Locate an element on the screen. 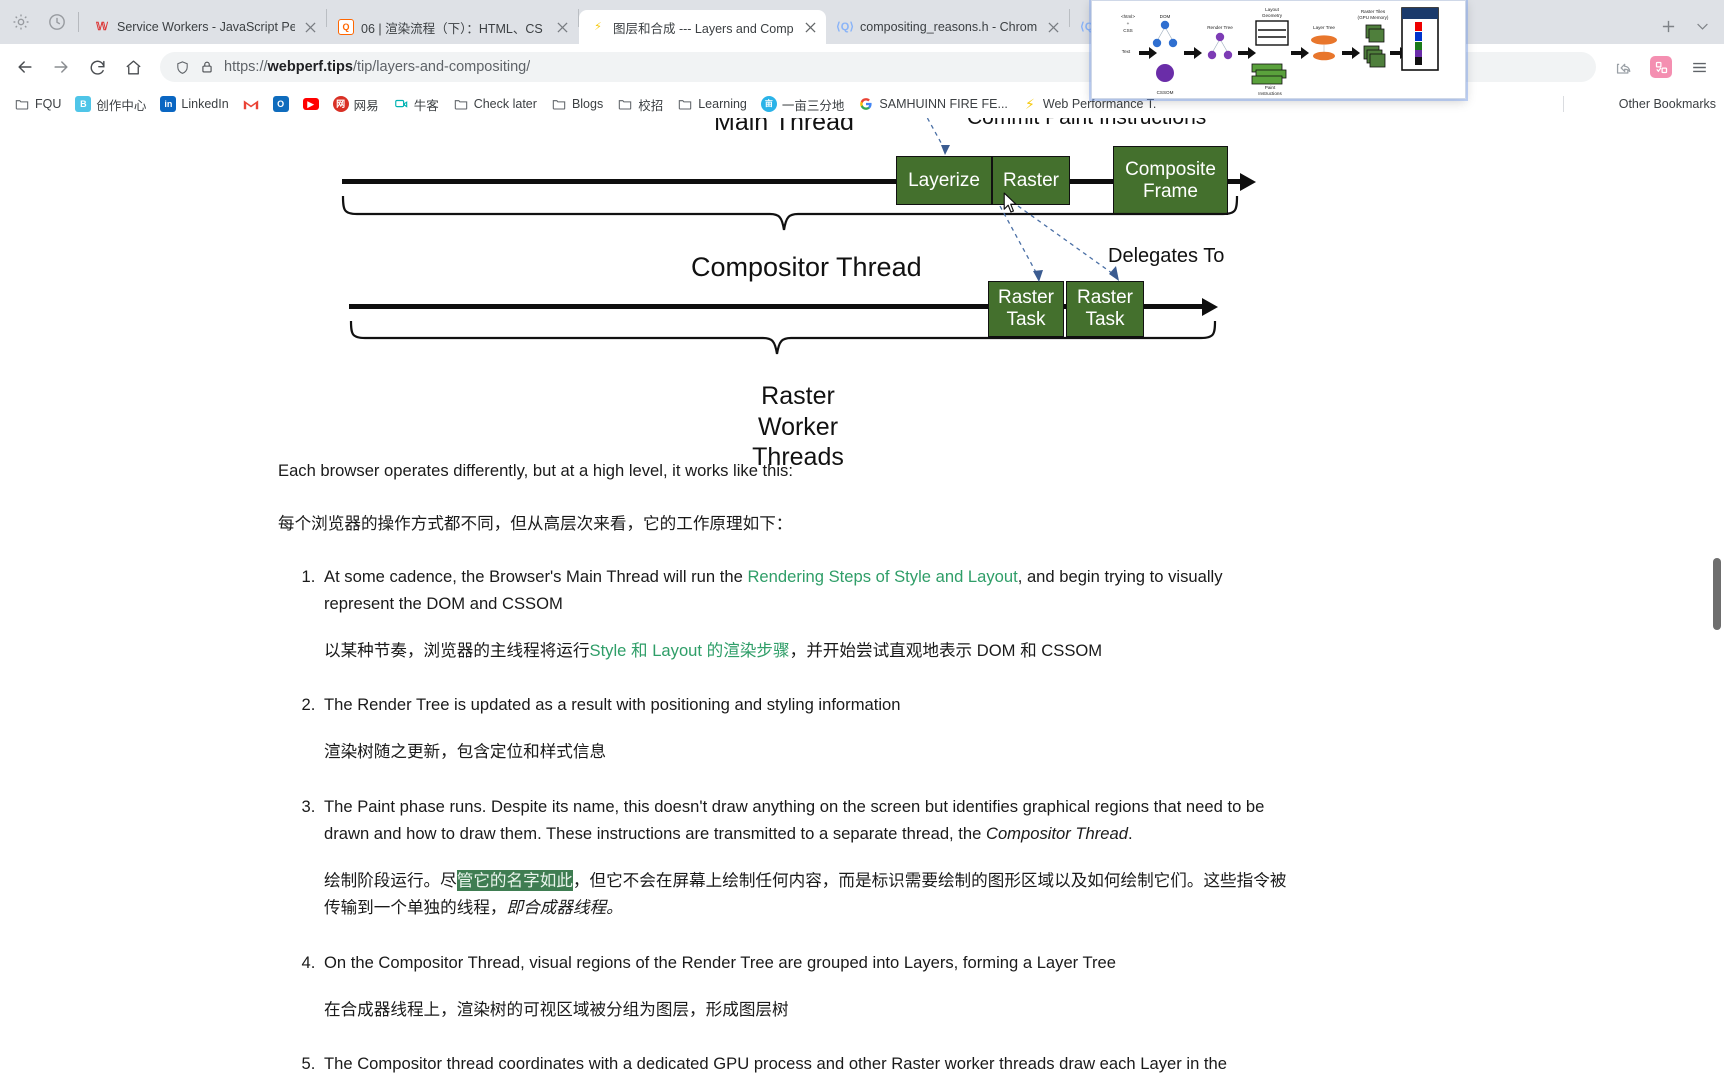 This screenshot has height=1080, width=1724. bookmark-fqu: FQU is located at coordinates (37, 104).